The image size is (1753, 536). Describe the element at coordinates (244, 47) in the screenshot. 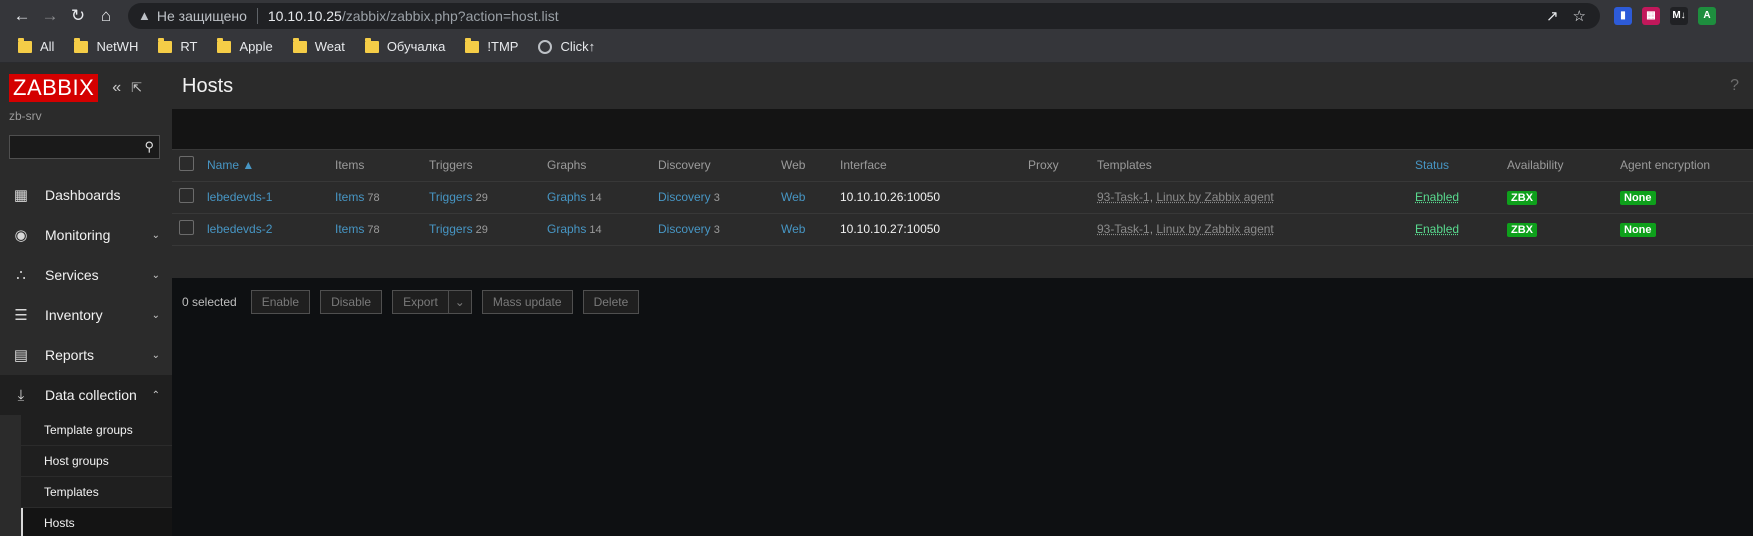

I see `bookmark-apple: Apple` at that location.